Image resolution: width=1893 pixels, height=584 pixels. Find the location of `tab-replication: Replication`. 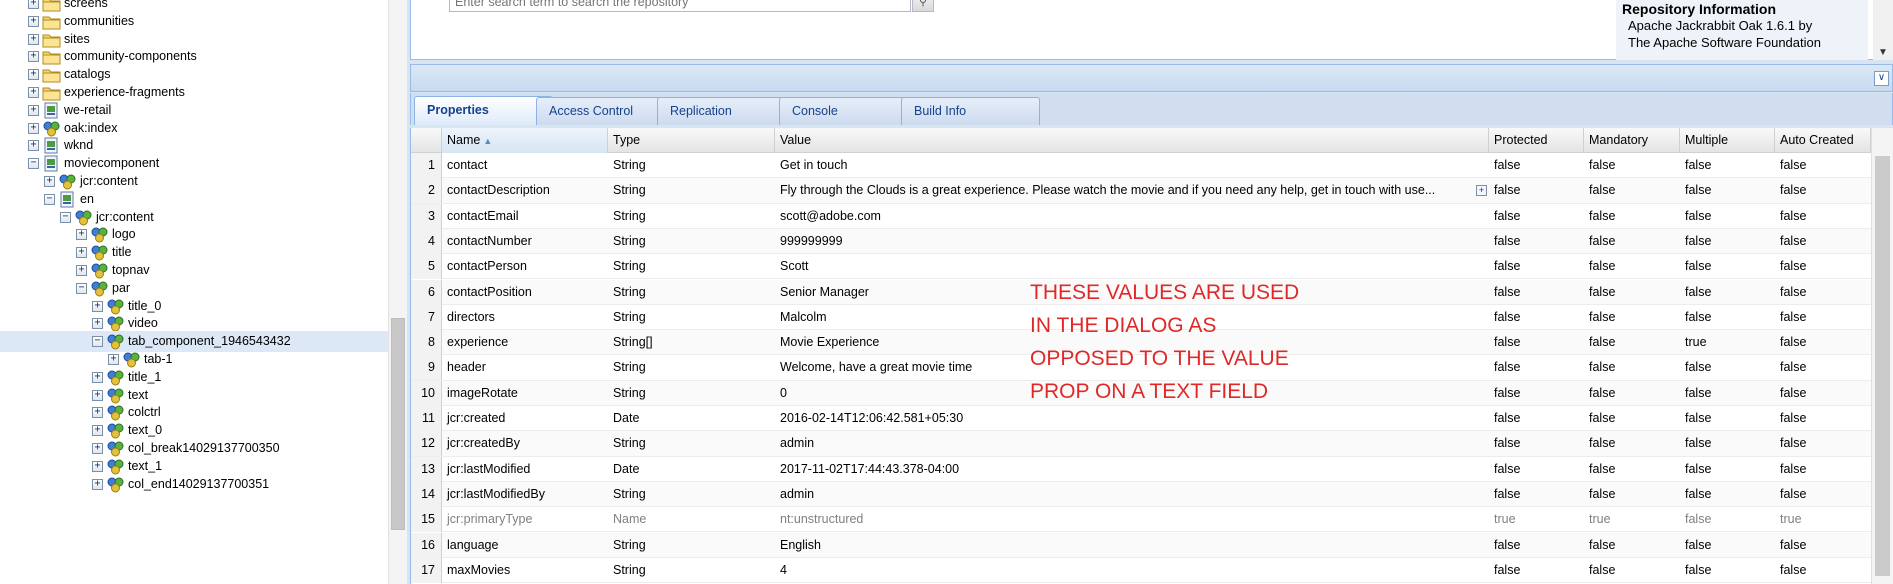

tab-replication: Replication is located at coordinates (726, 111).